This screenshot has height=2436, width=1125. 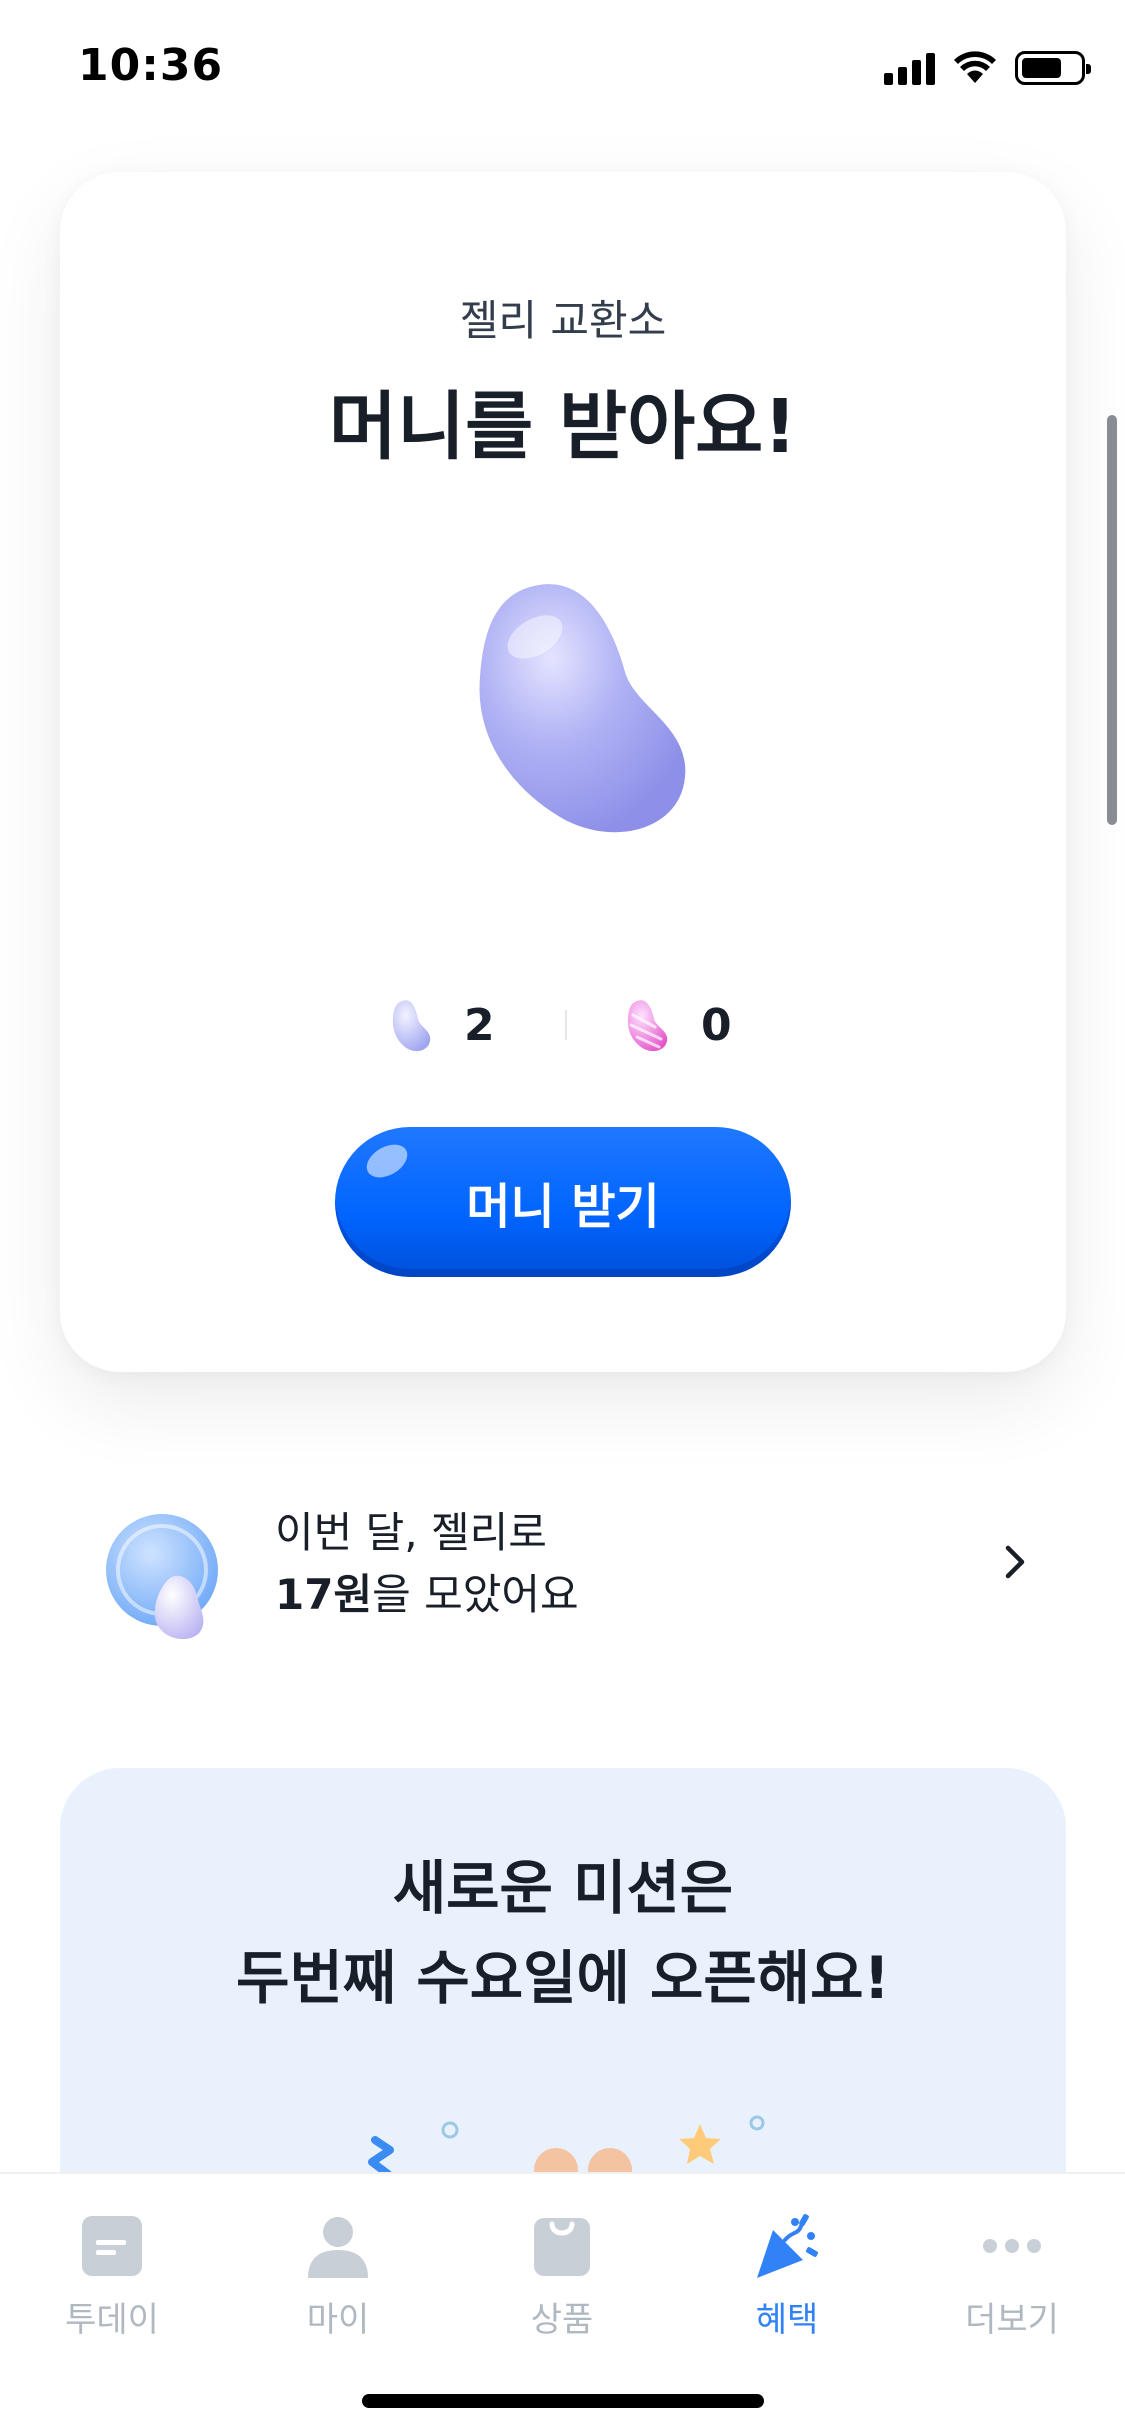 I want to click on tab-benefits: 혜택, so click(x=787, y=2280).